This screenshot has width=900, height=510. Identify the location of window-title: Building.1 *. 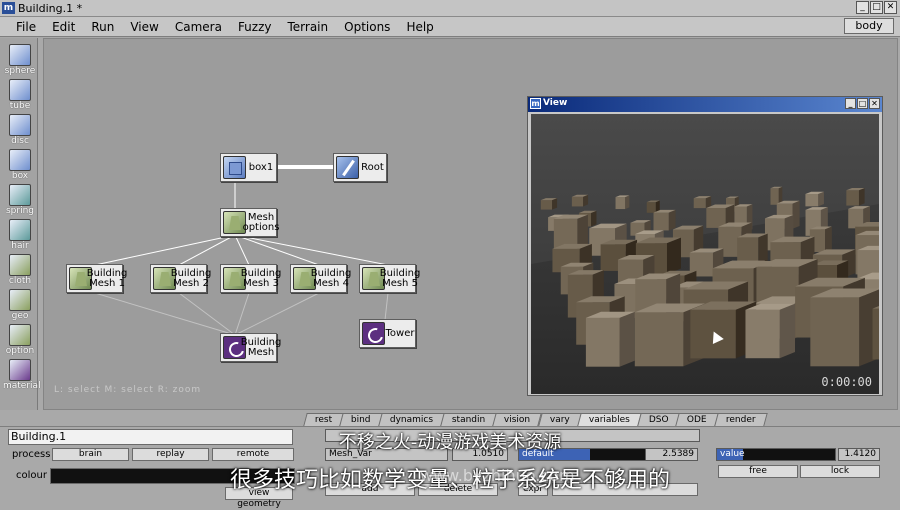
(50, 8).